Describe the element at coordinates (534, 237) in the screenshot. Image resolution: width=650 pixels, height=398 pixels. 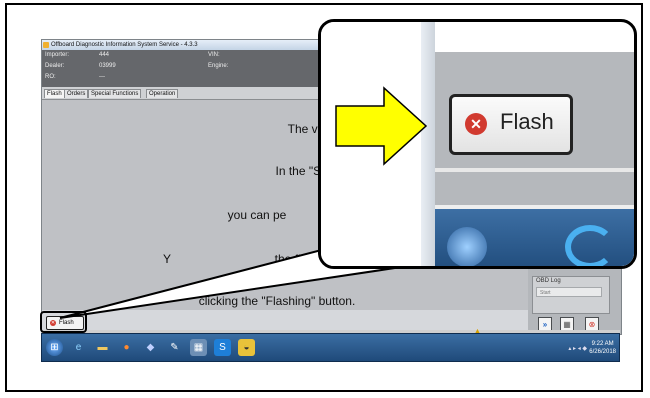
I see `zoom-taskbar` at that location.